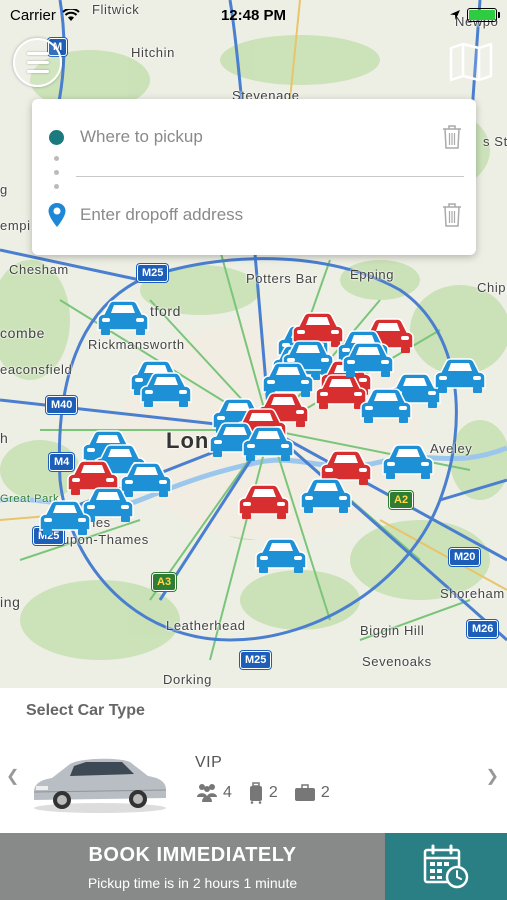 The image size is (507, 900). I want to click on luggage-icon, so click(255, 793).